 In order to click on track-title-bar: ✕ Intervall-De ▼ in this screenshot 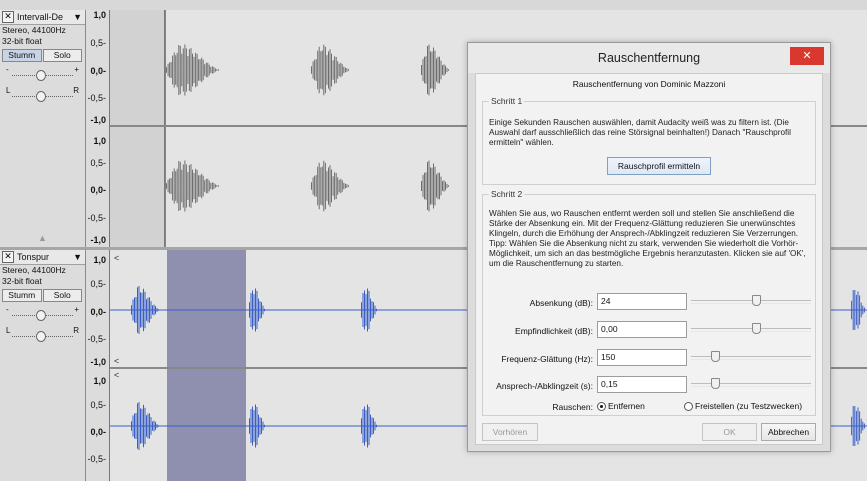, I will do `click(42, 17)`.